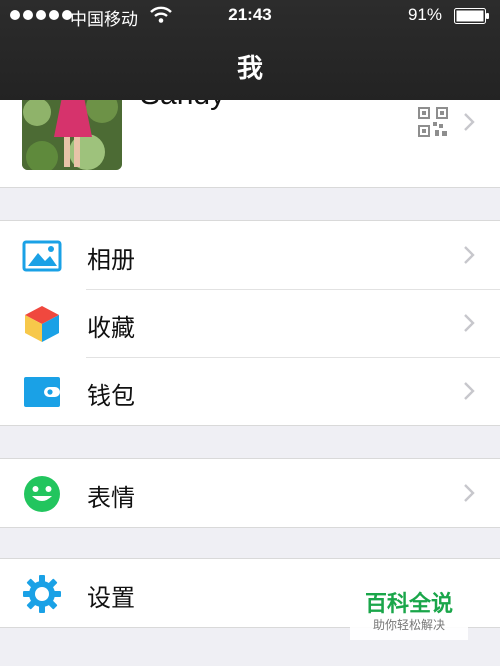 The width and height of the screenshot is (500, 666). What do you see at coordinates (250, 391) in the screenshot?
I see `menu-item-wallet: 钱包` at bounding box center [250, 391].